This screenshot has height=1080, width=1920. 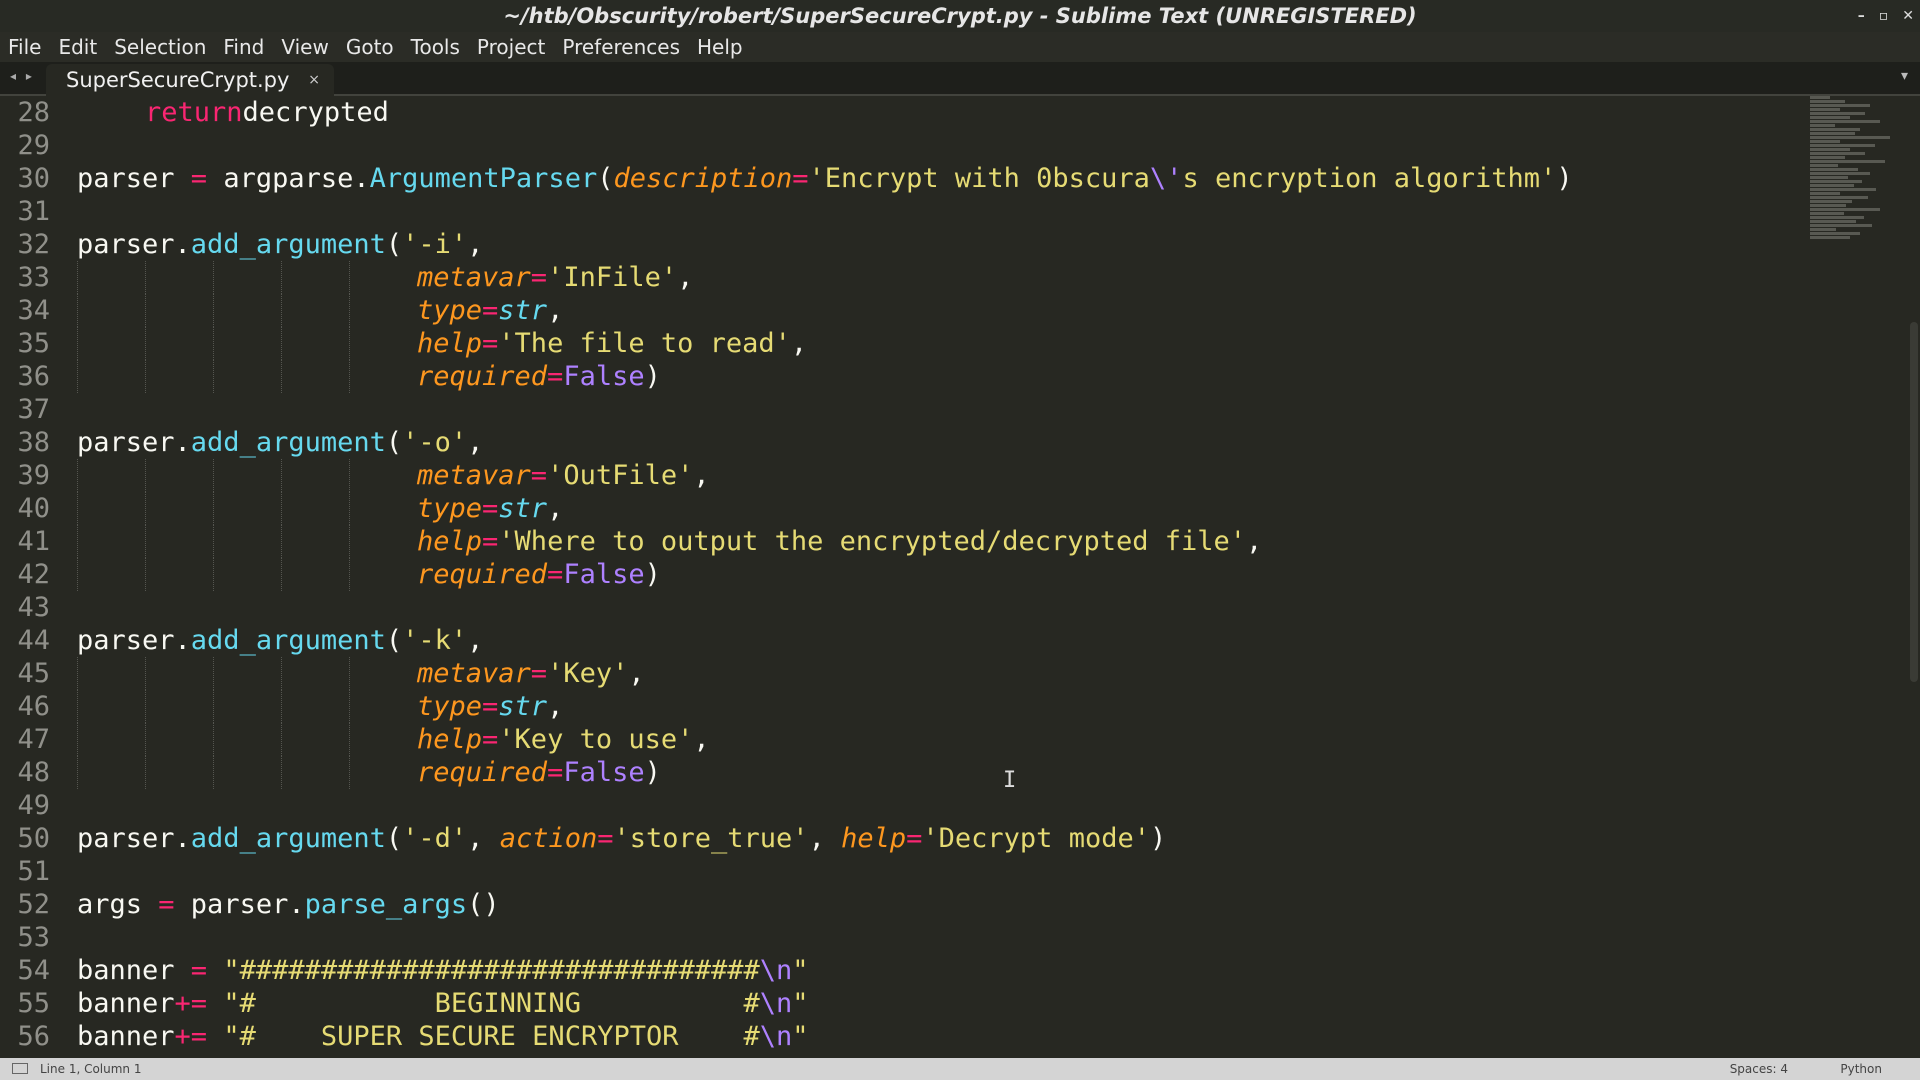 I want to click on menu-selection: Selection, so click(x=160, y=47).